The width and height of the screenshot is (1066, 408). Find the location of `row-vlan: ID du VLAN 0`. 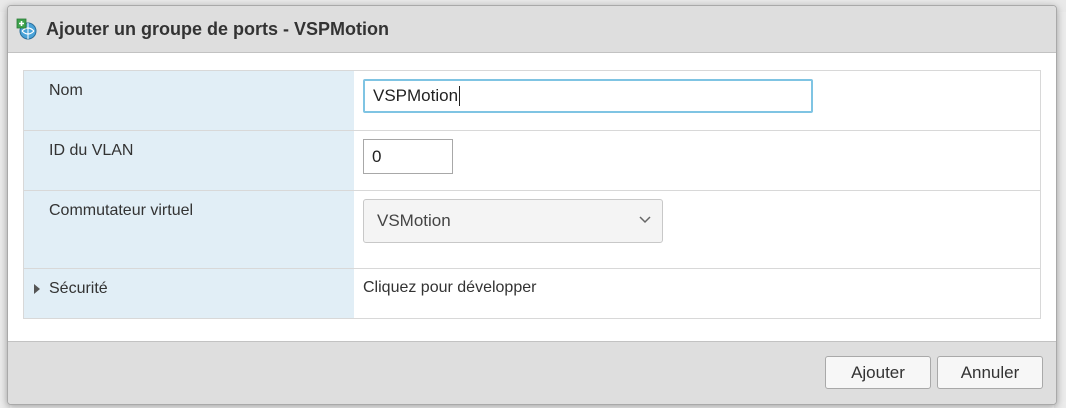

row-vlan: ID du VLAN 0 is located at coordinates (532, 161).